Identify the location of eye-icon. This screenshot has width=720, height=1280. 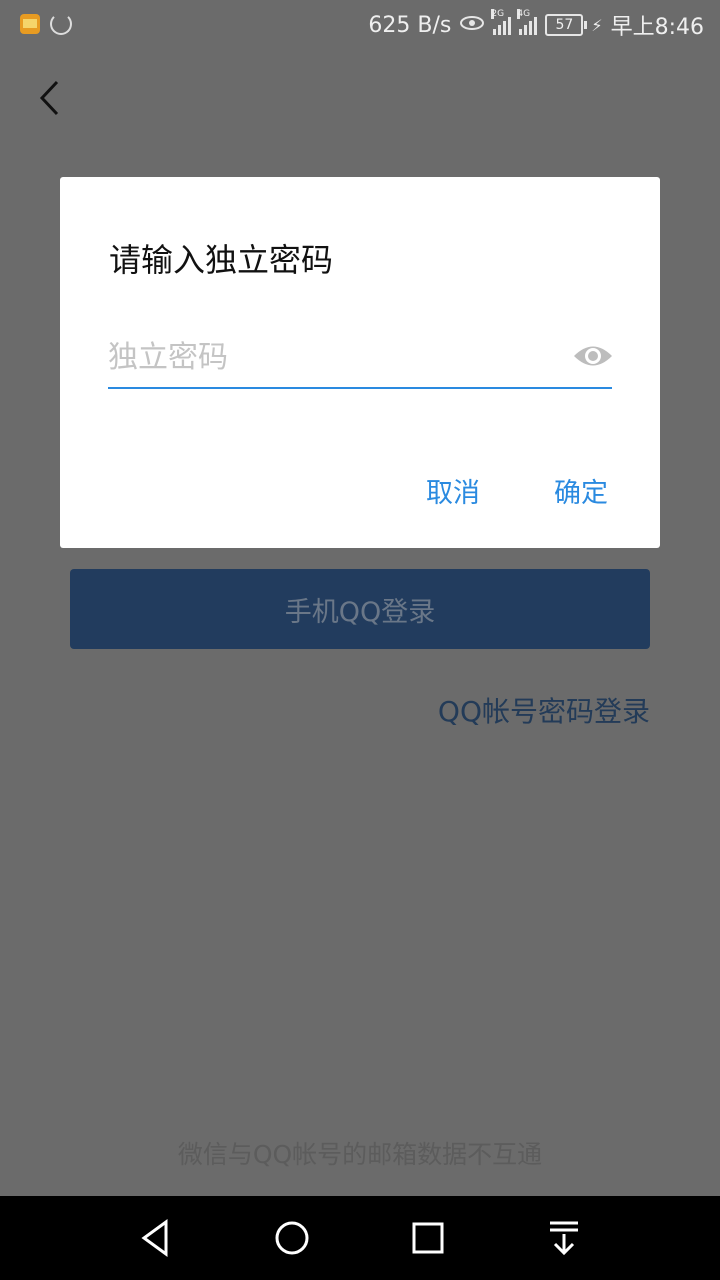
(593, 356).